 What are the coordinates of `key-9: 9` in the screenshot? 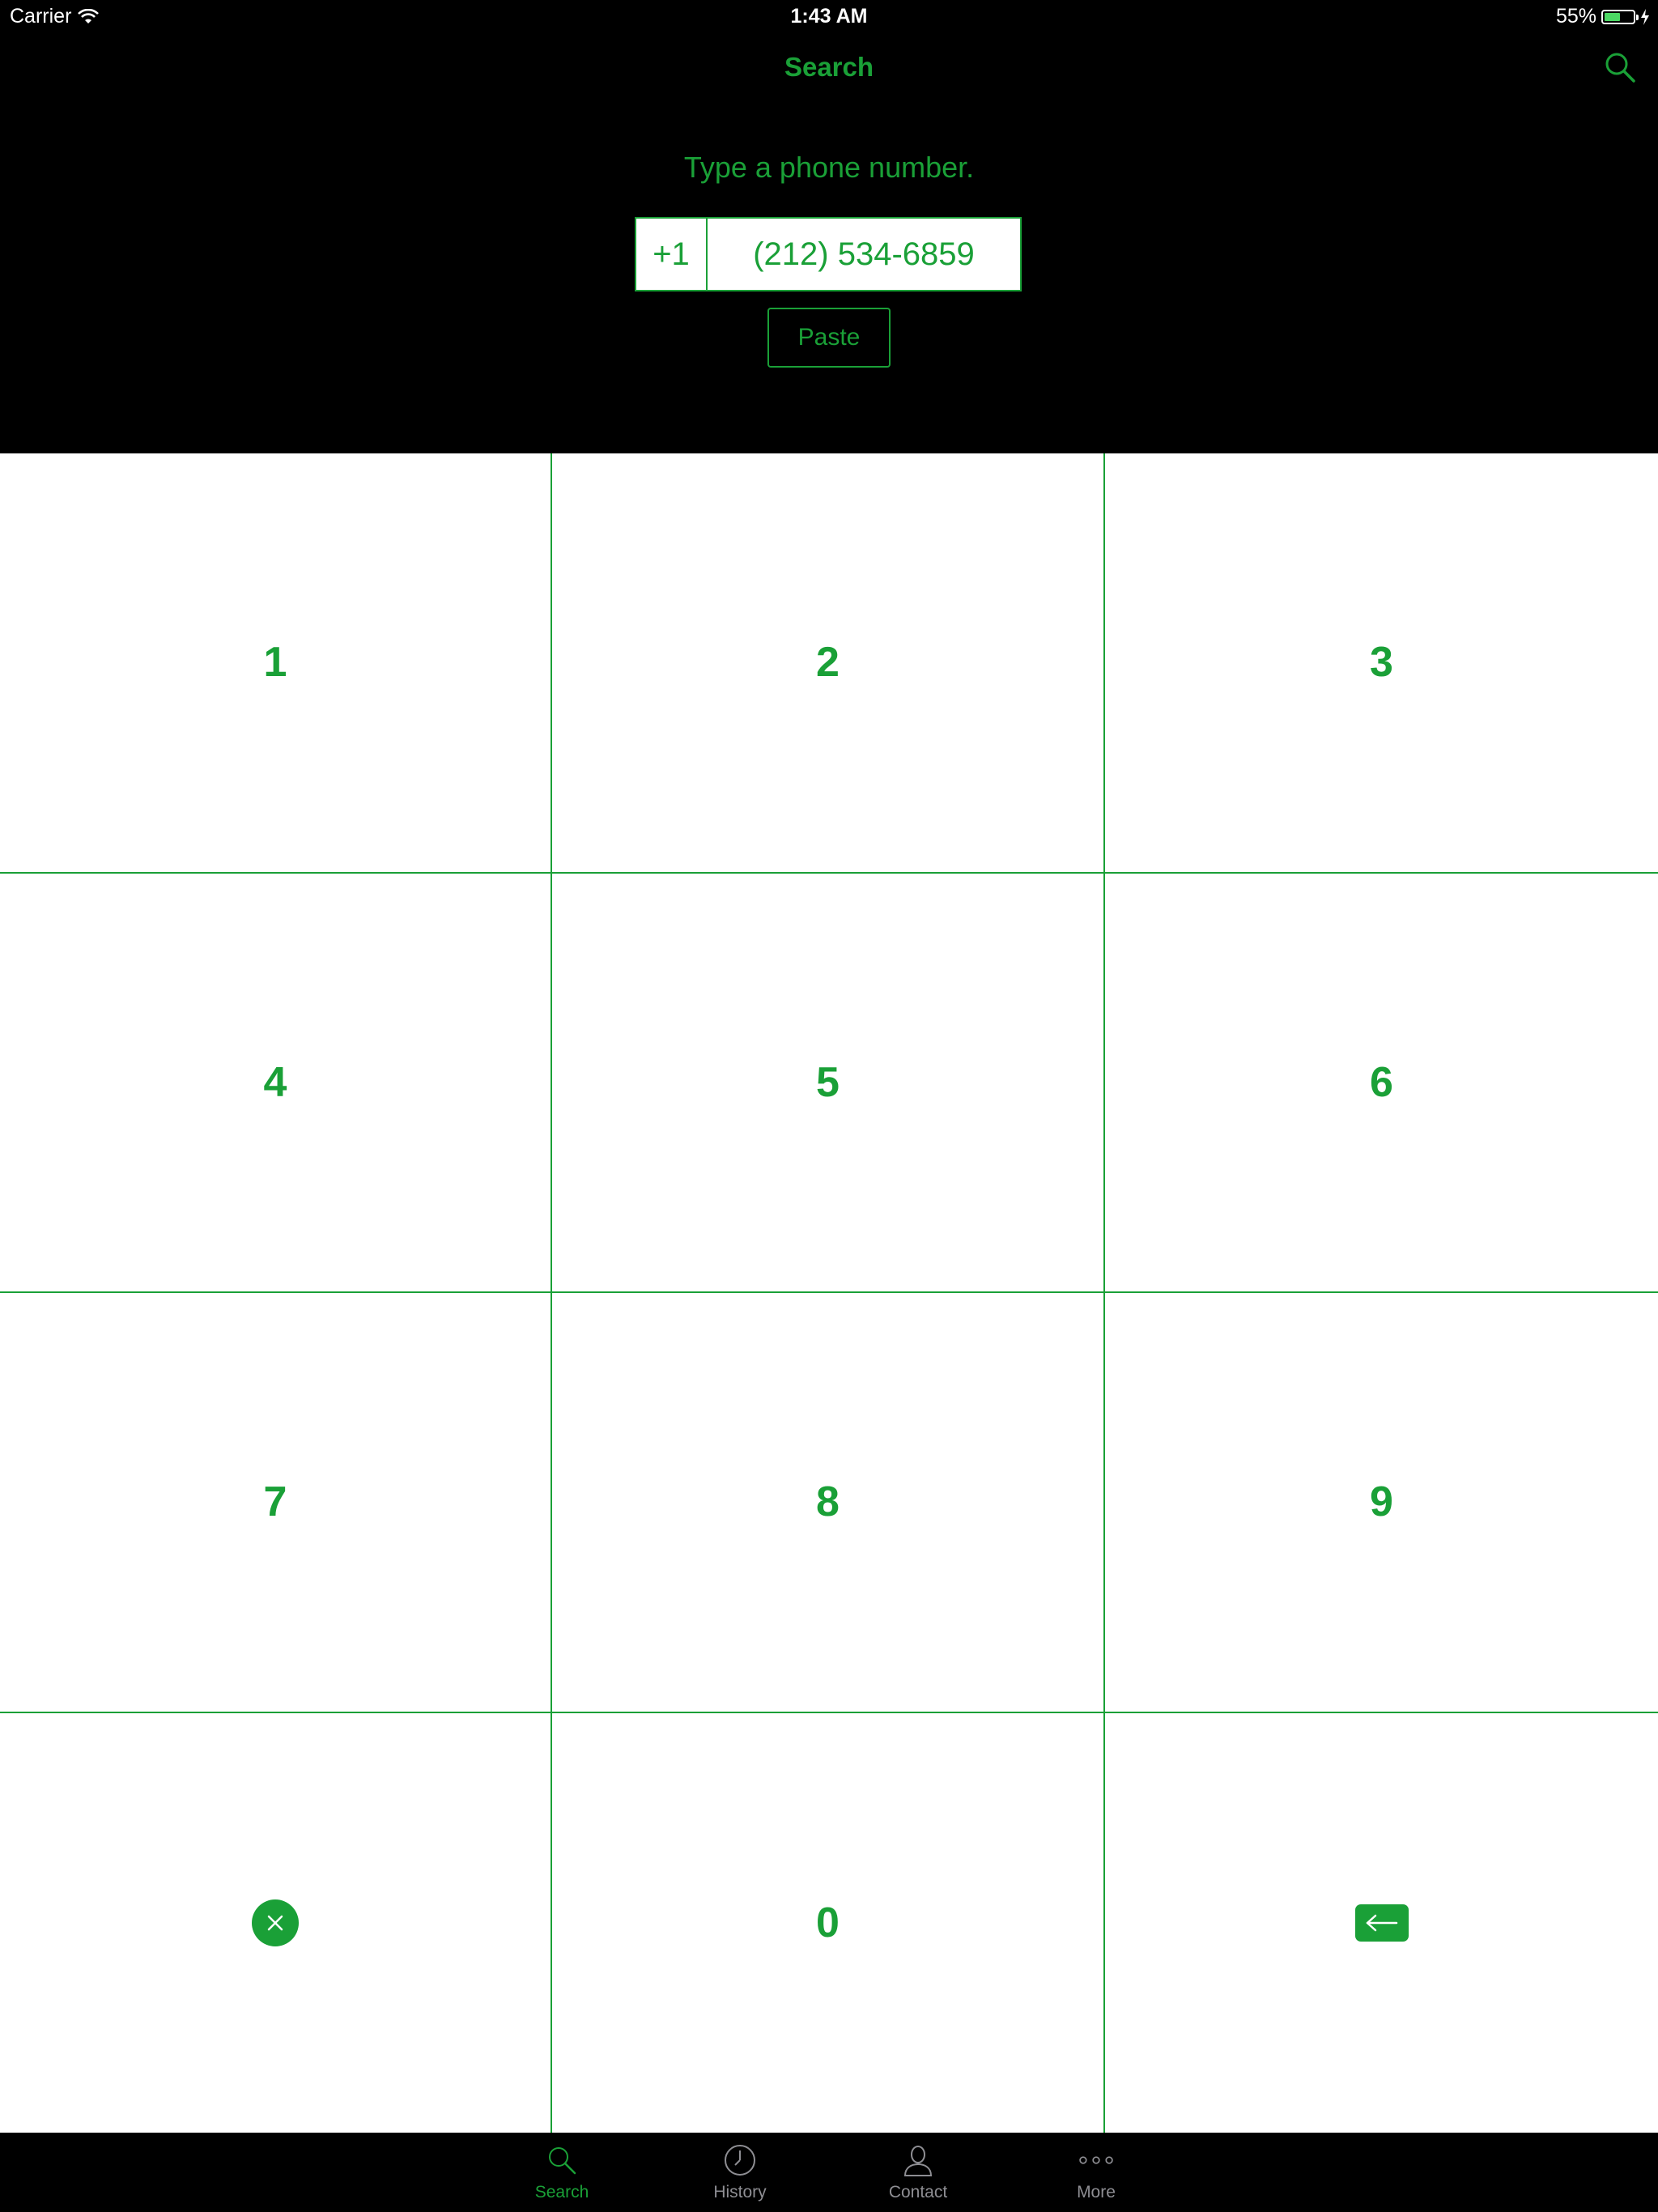 It's located at (1381, 1503).